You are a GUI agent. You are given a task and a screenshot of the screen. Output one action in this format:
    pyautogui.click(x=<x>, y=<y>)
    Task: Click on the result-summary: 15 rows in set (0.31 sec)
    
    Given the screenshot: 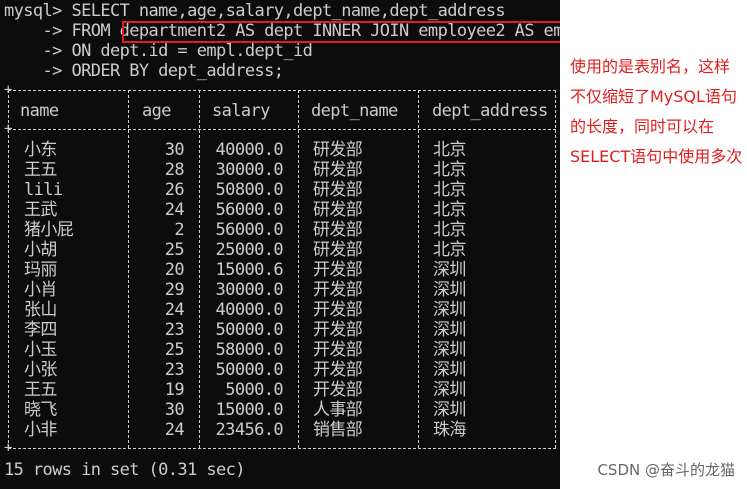 What is the action you would take?
    pyautogui.click(x=124, y=470)
    